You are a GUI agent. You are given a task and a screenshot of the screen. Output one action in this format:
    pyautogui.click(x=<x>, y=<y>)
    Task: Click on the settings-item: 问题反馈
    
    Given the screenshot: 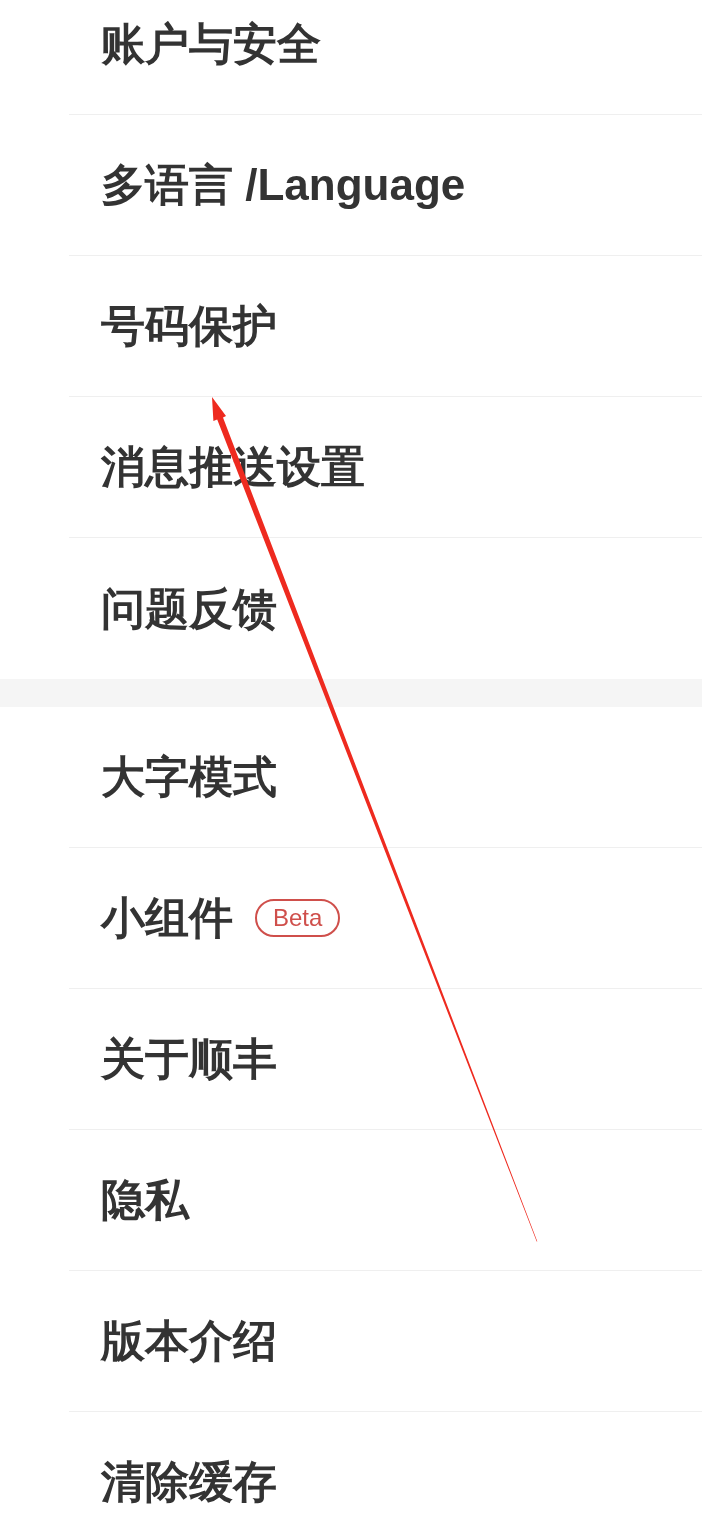 What is the action you would take?
    pyautogui.click(x=385, y=608)
    